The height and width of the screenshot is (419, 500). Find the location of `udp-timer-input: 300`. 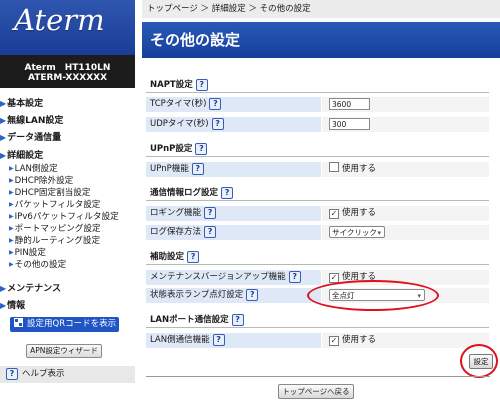

udp-timer-input: 300 is located at coordinates (349, 124).